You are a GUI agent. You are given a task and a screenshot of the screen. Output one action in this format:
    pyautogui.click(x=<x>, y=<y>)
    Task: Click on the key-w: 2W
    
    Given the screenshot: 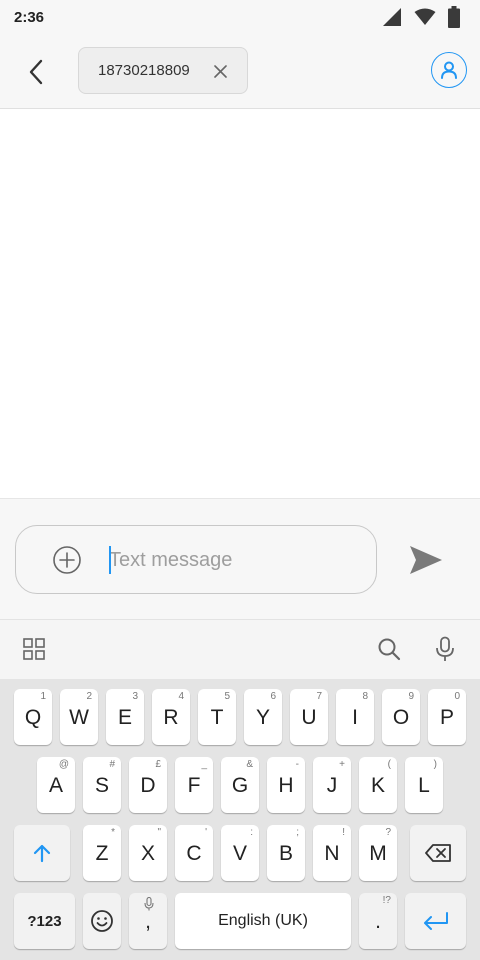 What is the action you would take?
    pyautogui.click(x=79, y=717)
    